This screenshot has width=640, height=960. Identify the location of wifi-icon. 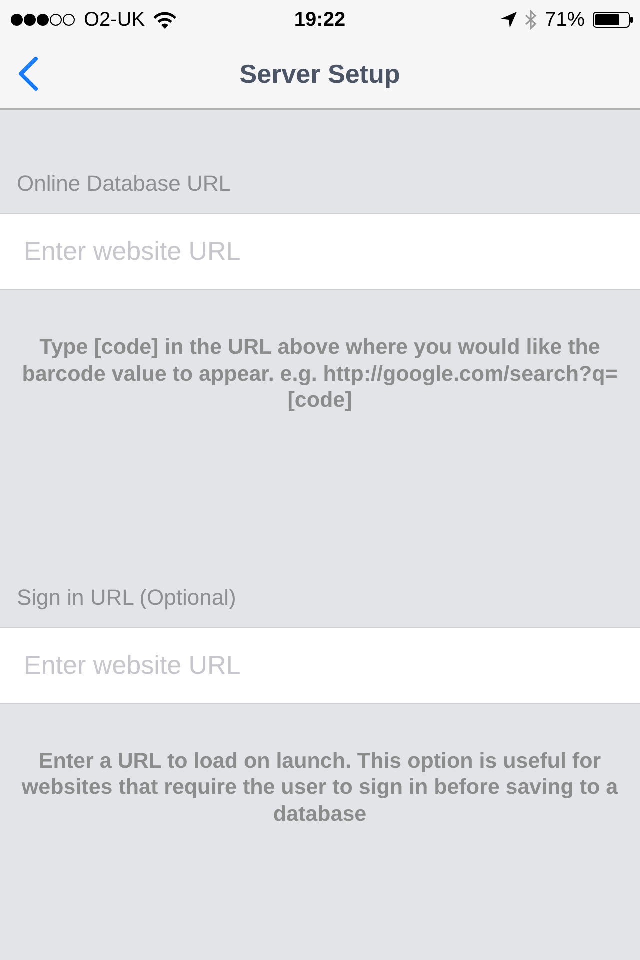
(165, 20).